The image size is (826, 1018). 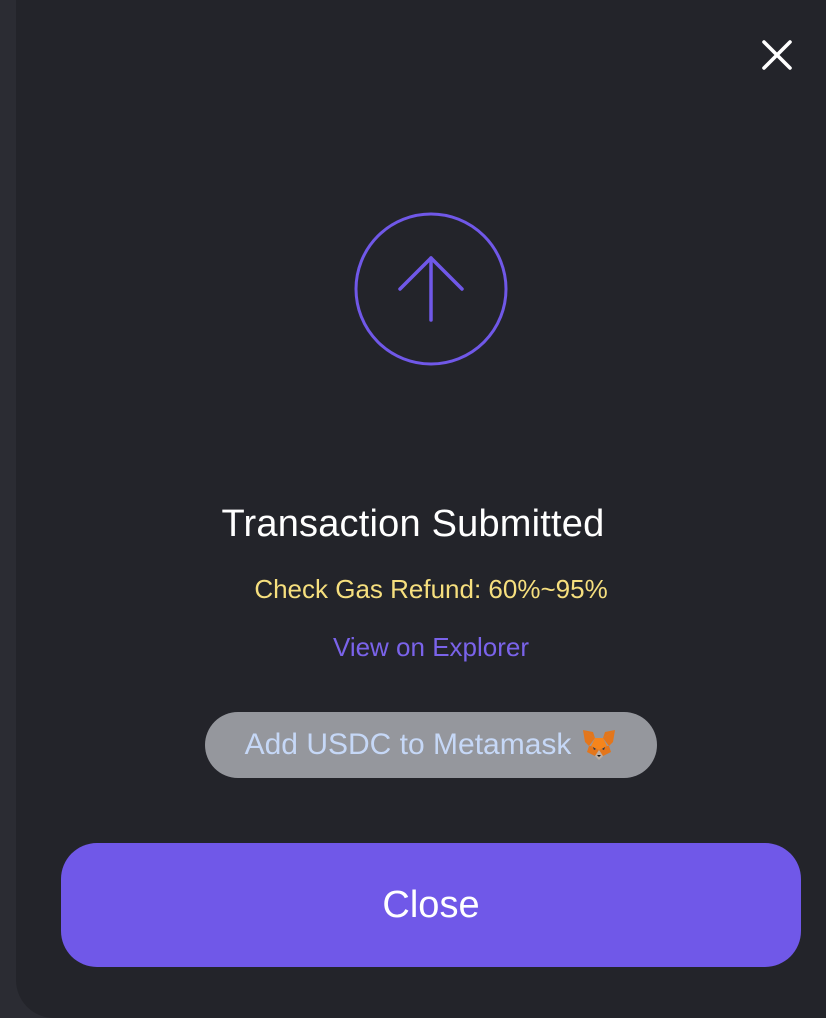 I want to click on close-button: Close, so click(x=431, y=905).